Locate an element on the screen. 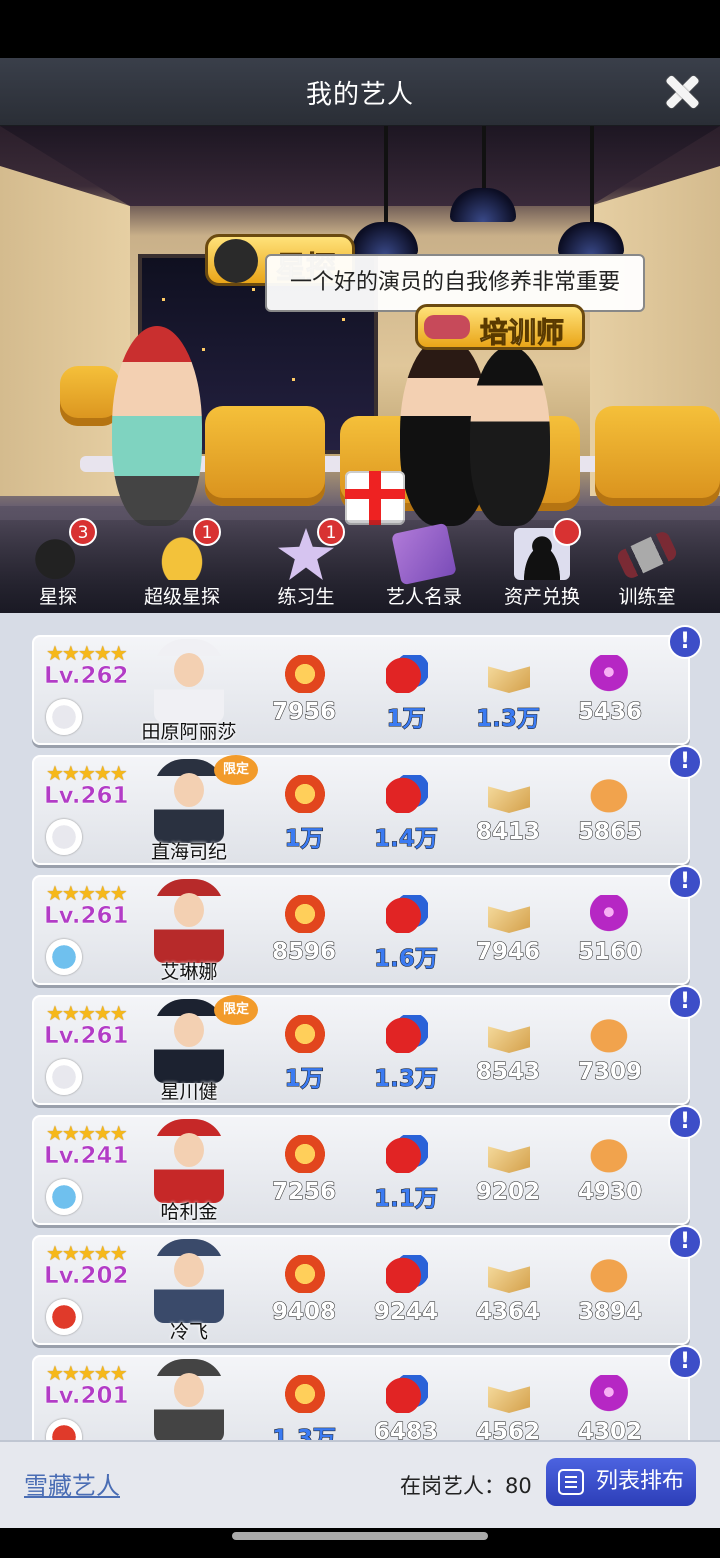  list-layout-button: 列表排布 is located at coordinates (621, 1482).